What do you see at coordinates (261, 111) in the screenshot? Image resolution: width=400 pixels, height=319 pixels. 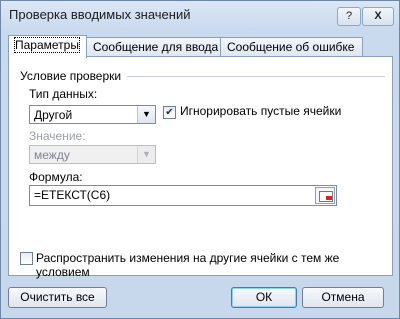 I see `ignore-blank-label: Игнорировать пустые ячейки` at bounding box center [261, 111].